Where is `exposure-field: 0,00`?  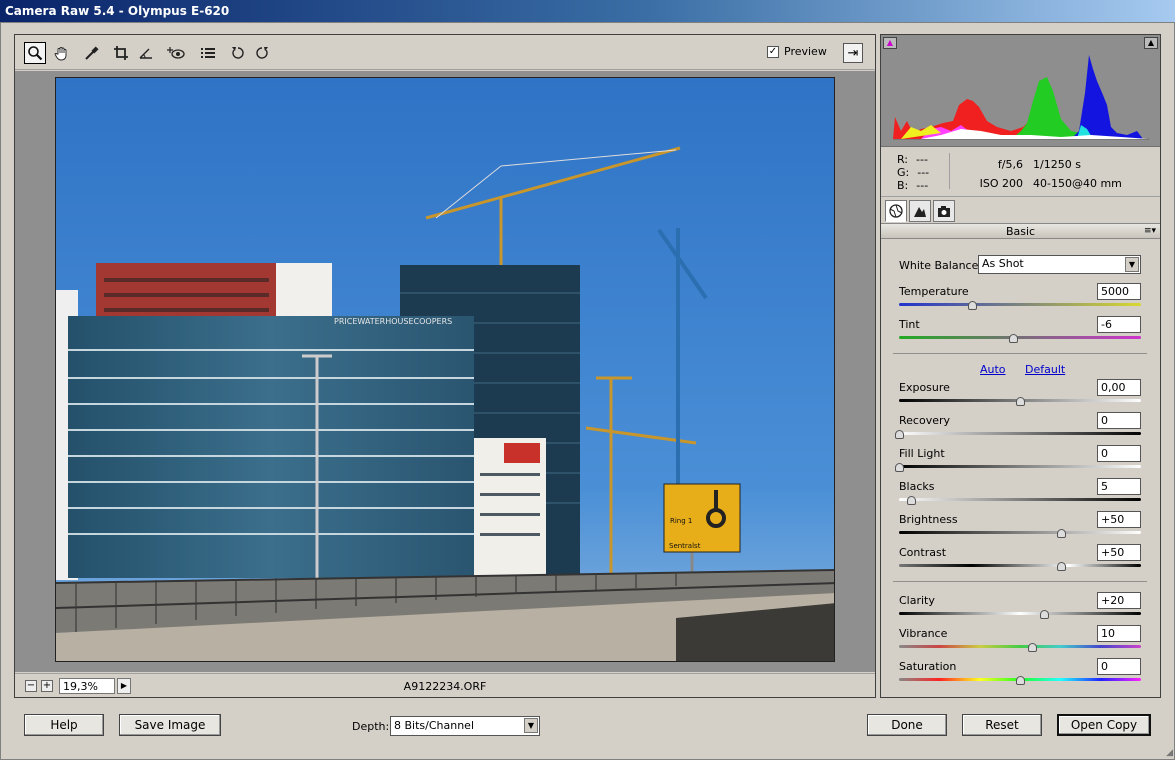
exposure-field: 0,00 is located at coordinates (1119, 387).